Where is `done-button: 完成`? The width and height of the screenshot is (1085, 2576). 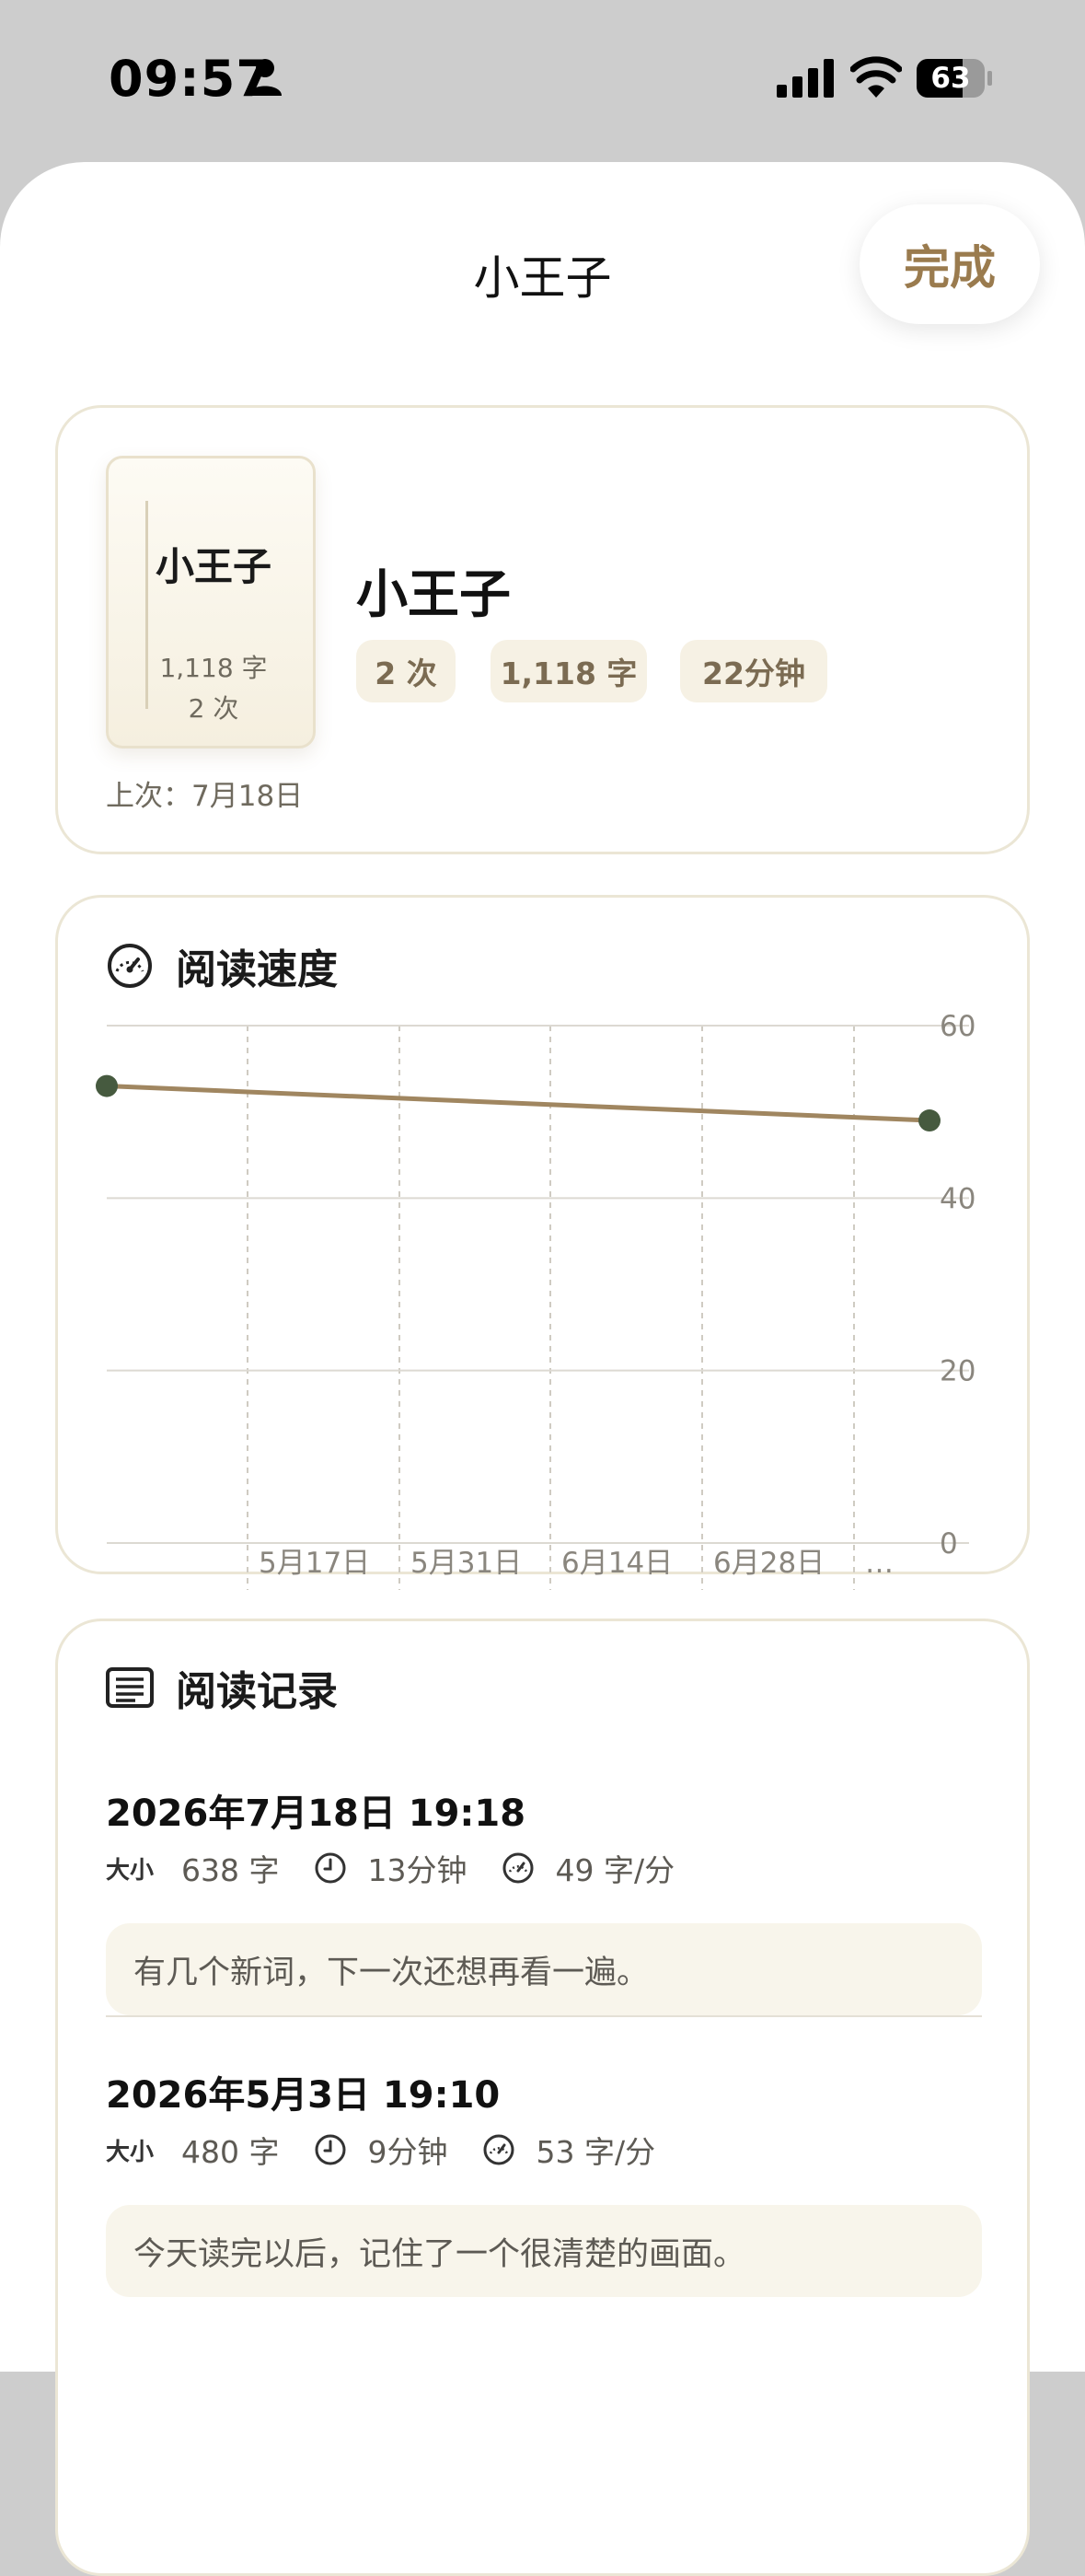
done-button: 完成 is located at coordinates (950, 264).